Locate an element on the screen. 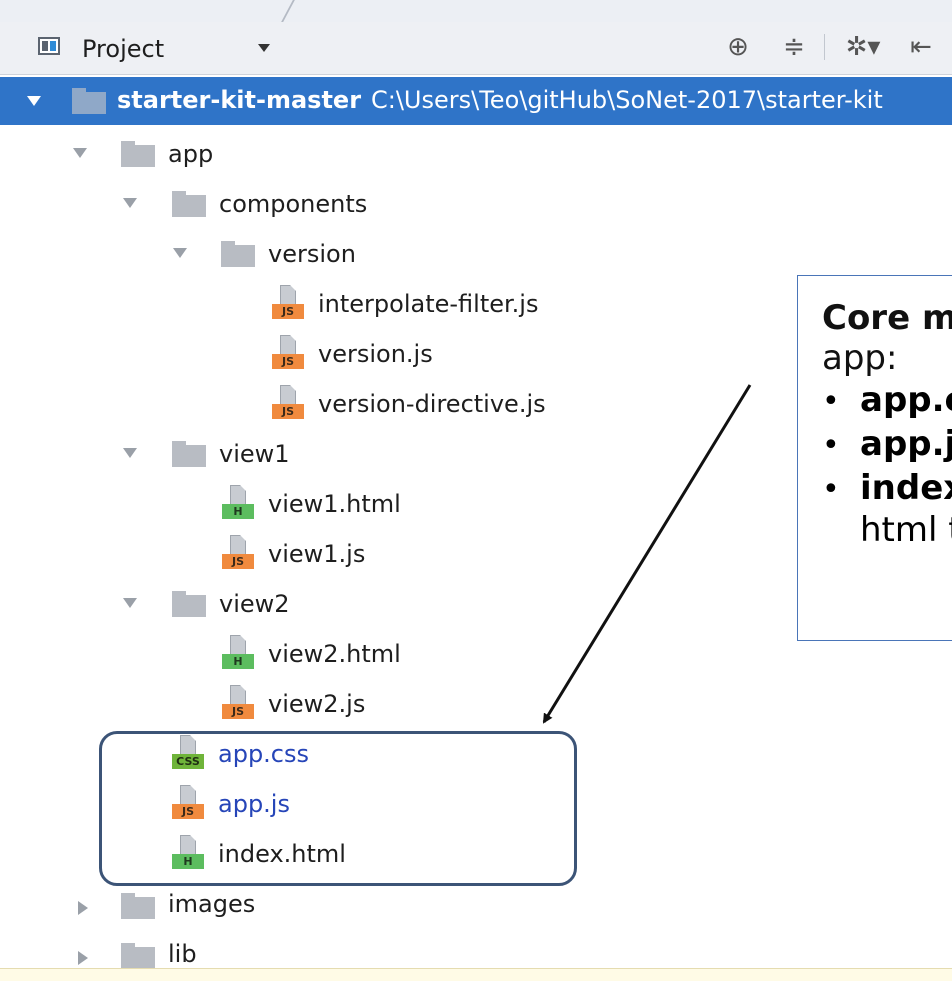 The image size is (952, 981). callout-item-app-css: app.cs is located at coordinates (906, 400).